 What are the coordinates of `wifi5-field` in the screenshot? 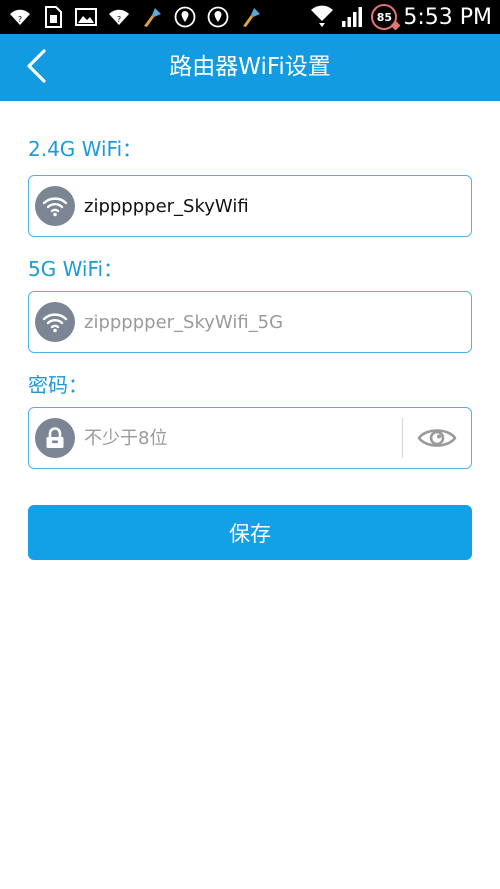 It's located at (250, 322).